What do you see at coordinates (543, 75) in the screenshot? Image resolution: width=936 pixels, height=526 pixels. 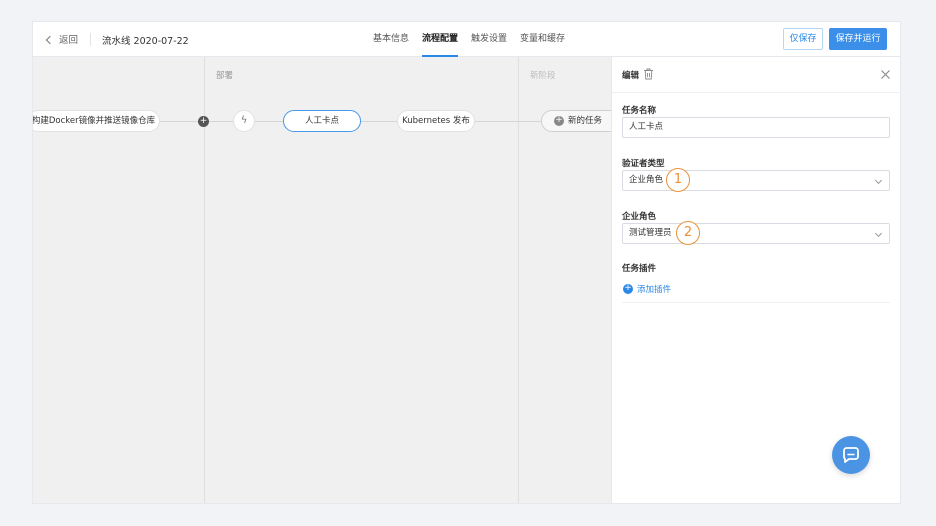 I see `stage-label-new: 新阶段` at bounding box center [543, 75].